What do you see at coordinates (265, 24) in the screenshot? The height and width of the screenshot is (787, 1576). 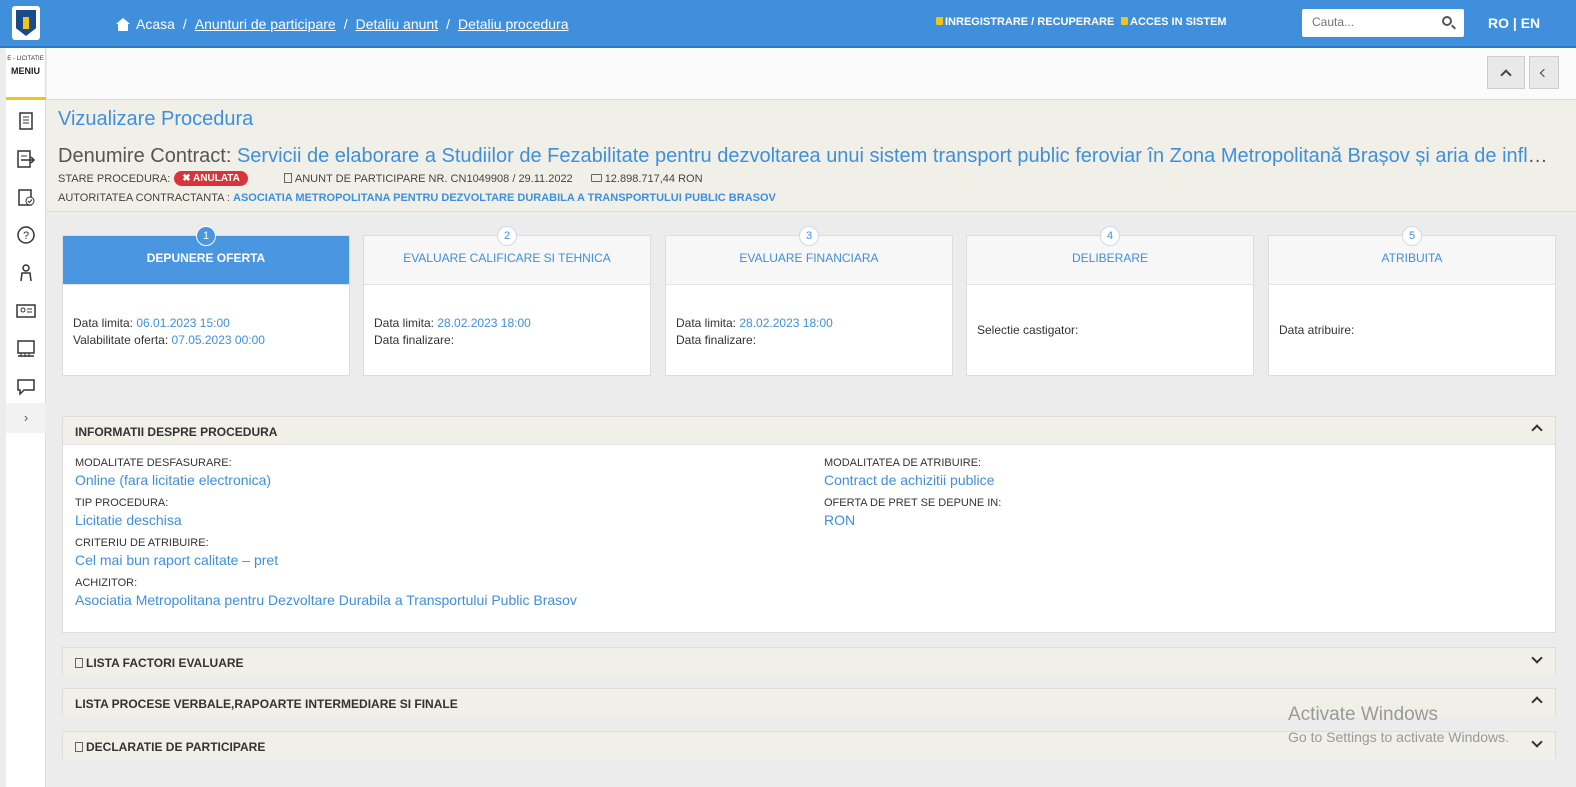 I see `breadcrumb-anunturi: Anunturi de participare` at bounding box center [265, 24].